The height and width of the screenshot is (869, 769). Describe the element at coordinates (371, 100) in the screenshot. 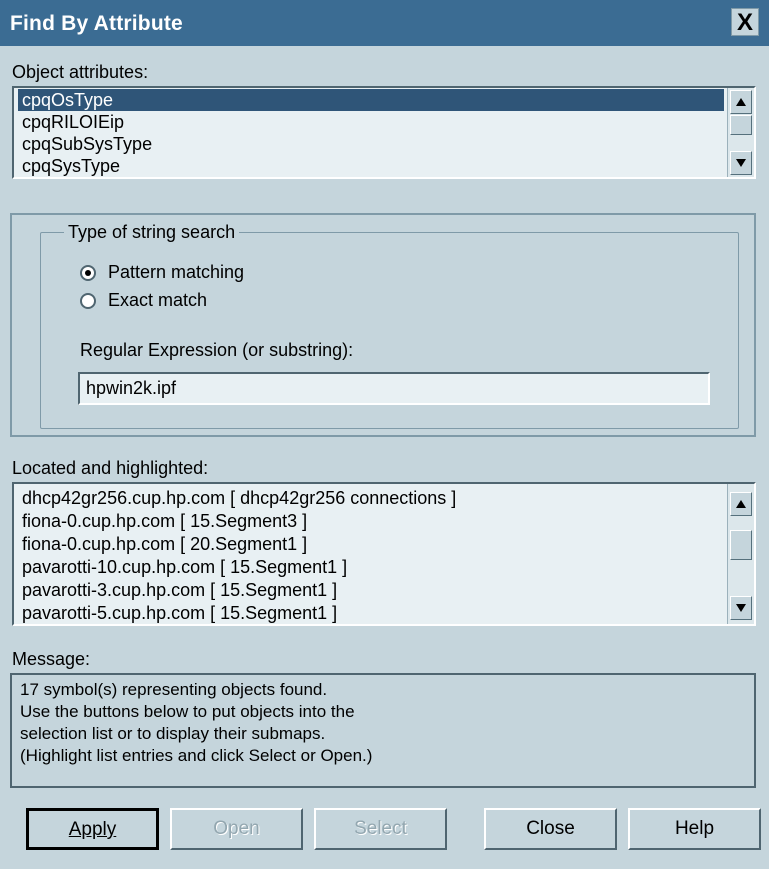

I see `list-item: cpqOsType` at that location.